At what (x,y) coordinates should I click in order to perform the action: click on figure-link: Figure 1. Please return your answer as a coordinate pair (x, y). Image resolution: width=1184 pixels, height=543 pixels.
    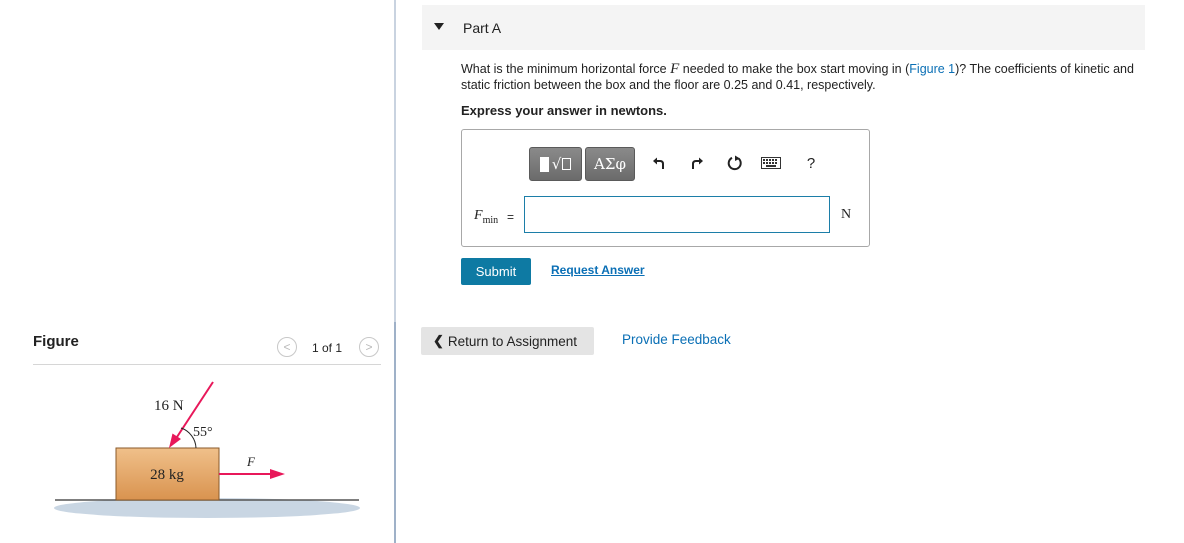
    Looking at the image, I should click on (932, 69).